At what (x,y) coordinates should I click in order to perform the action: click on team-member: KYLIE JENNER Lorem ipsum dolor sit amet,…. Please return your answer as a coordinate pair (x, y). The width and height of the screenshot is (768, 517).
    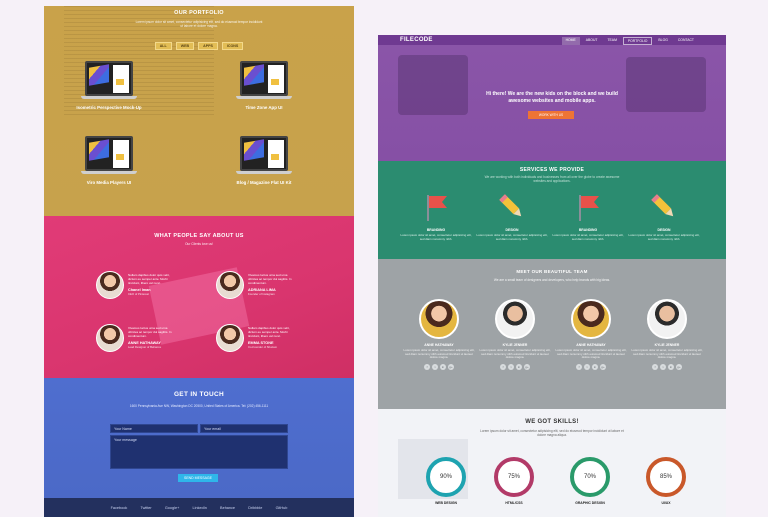
    Looking at the image, I should click on (515, 334).